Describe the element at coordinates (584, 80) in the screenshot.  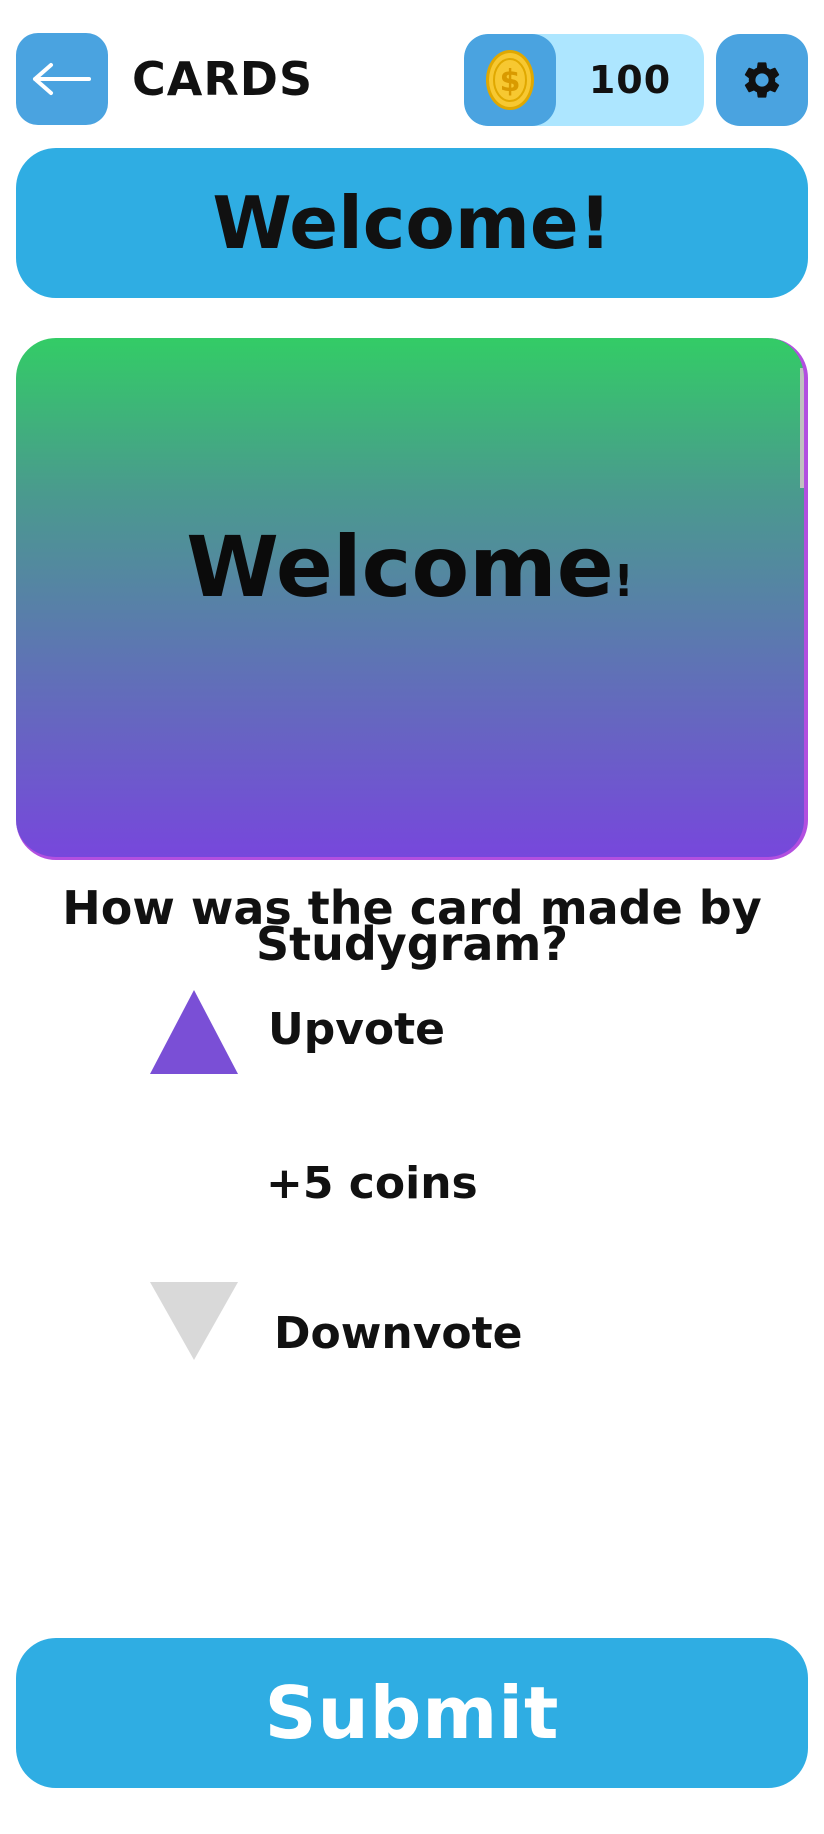
I see `coin-balance: $ 100` at that location.